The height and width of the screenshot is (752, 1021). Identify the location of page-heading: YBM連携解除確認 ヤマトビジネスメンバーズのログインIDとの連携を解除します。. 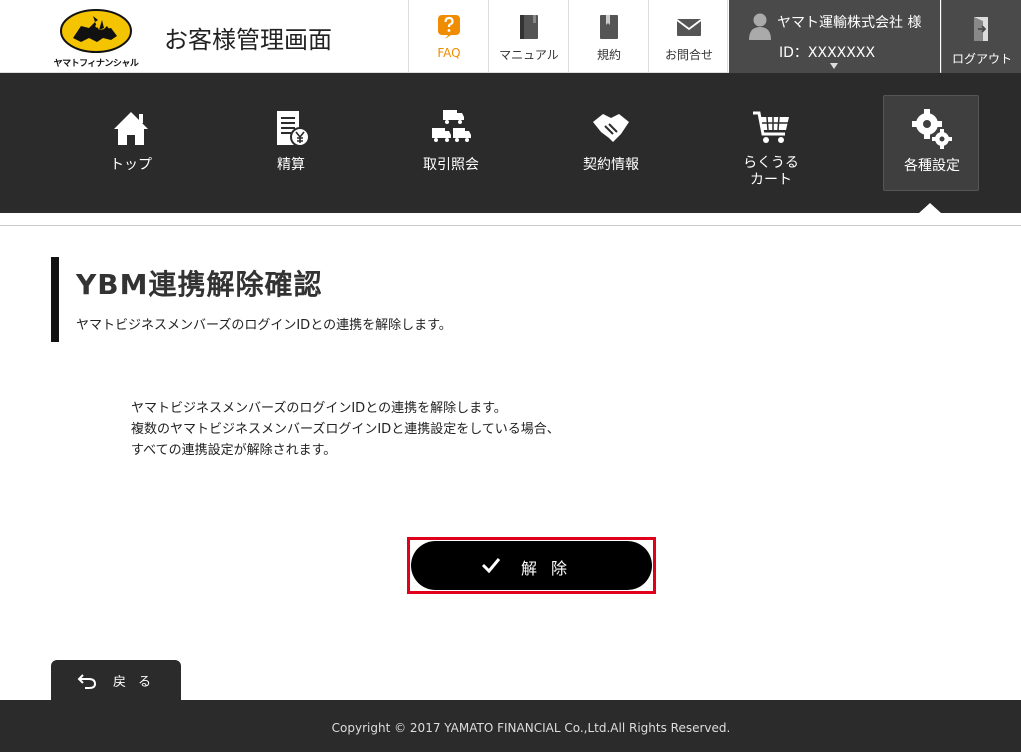
(351, 299).